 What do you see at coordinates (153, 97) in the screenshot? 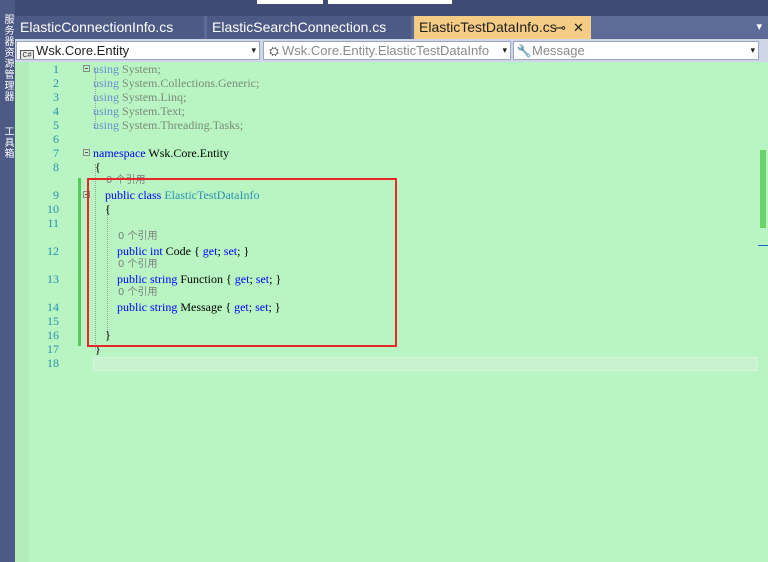
I see `code-token: System.Linq;` at bounding box center [153, 97].